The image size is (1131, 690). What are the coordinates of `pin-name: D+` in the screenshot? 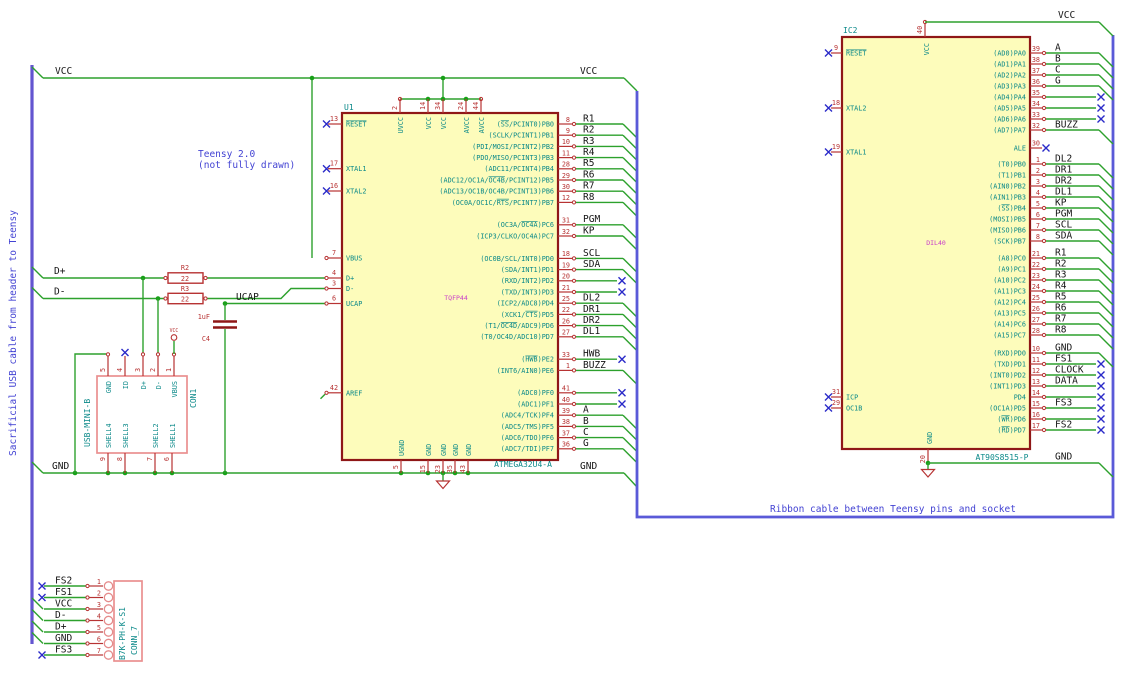 It's located at (144, 385).